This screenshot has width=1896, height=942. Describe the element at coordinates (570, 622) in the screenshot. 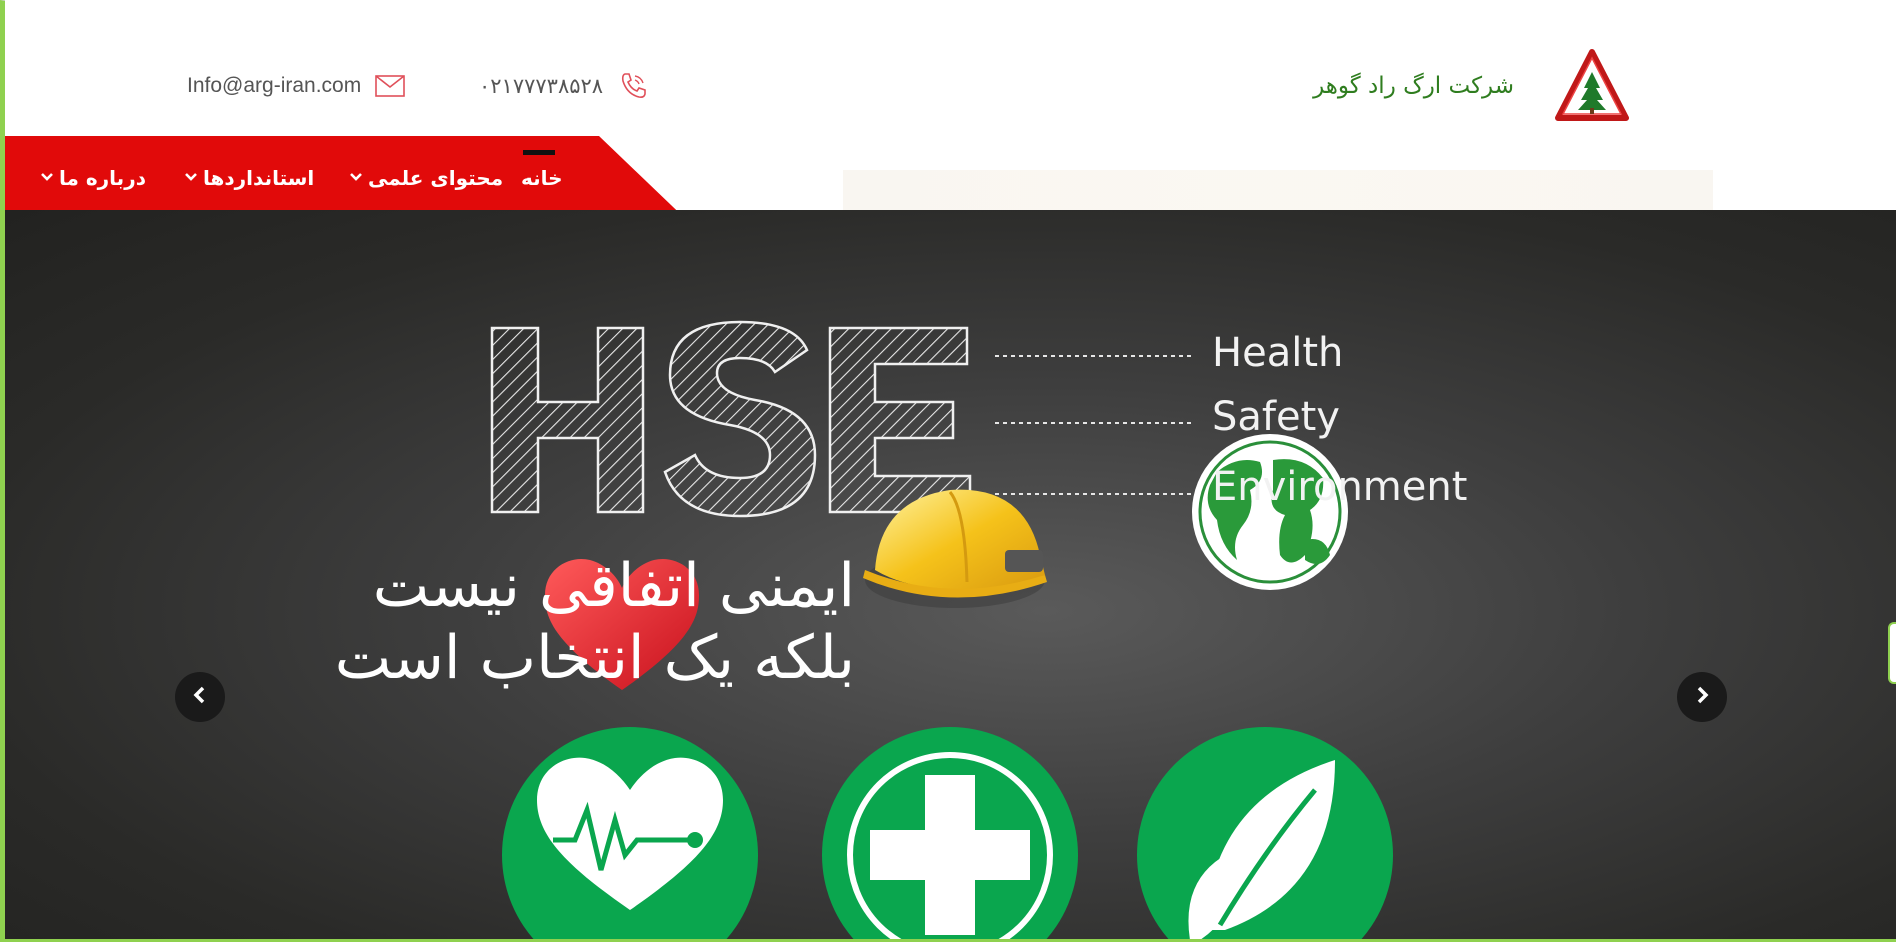

I see `hero-slogan: ایمنی اتفاقی نیست بلکه یک انتخاب است` at that location.